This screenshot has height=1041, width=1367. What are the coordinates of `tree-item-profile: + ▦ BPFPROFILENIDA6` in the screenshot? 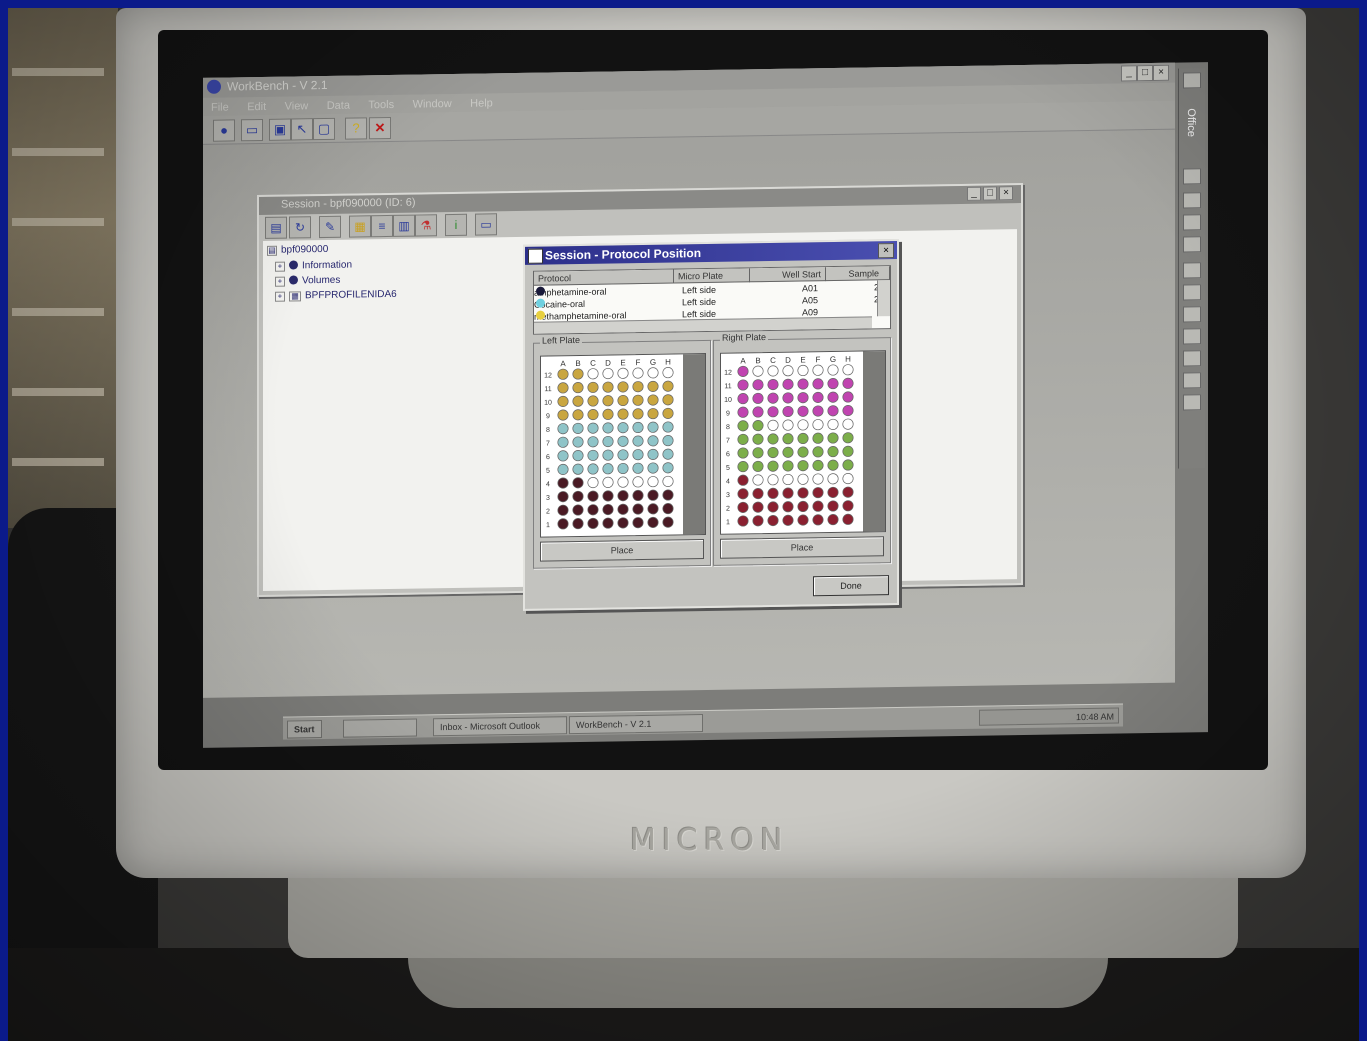 It's located at (336, 295).